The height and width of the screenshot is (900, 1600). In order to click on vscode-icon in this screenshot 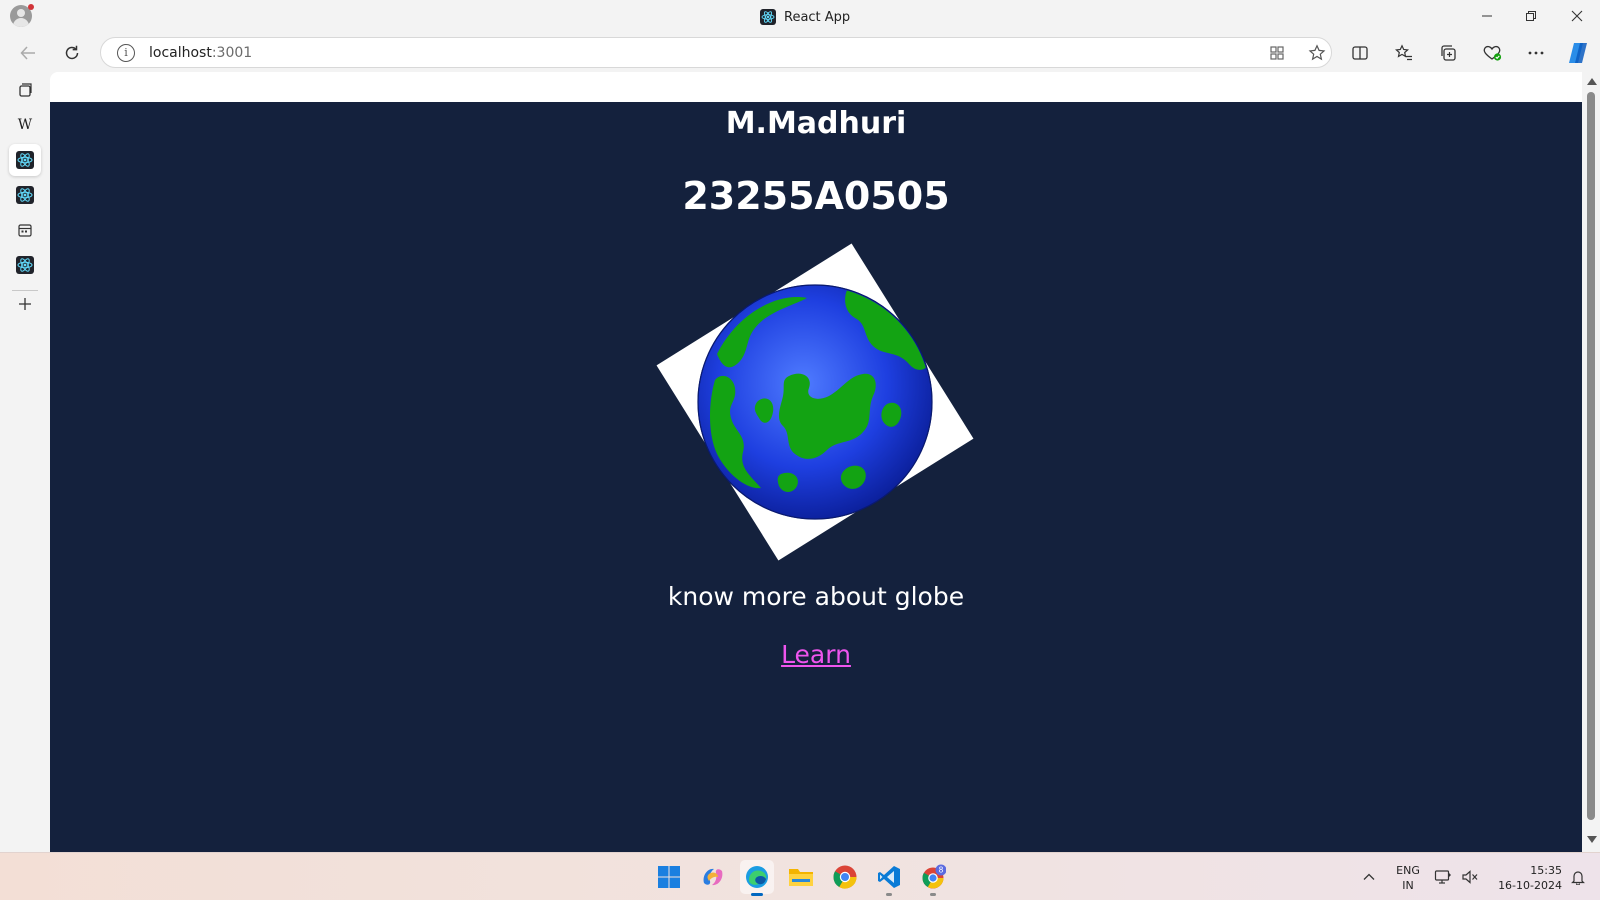, I will do `click(889, 878)`.